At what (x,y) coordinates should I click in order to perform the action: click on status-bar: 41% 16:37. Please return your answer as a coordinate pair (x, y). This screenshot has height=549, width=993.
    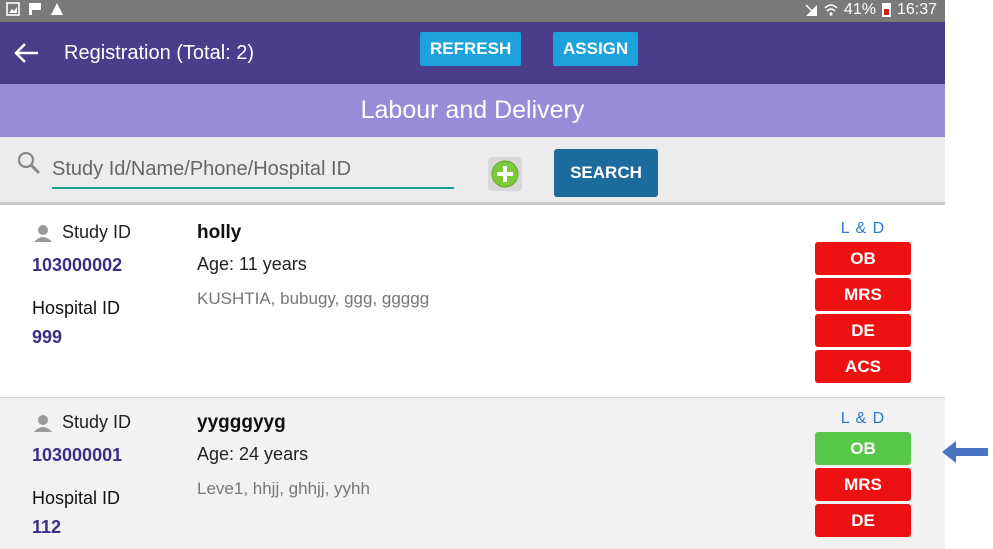
    Looking at the image, I should click on (472, 11).